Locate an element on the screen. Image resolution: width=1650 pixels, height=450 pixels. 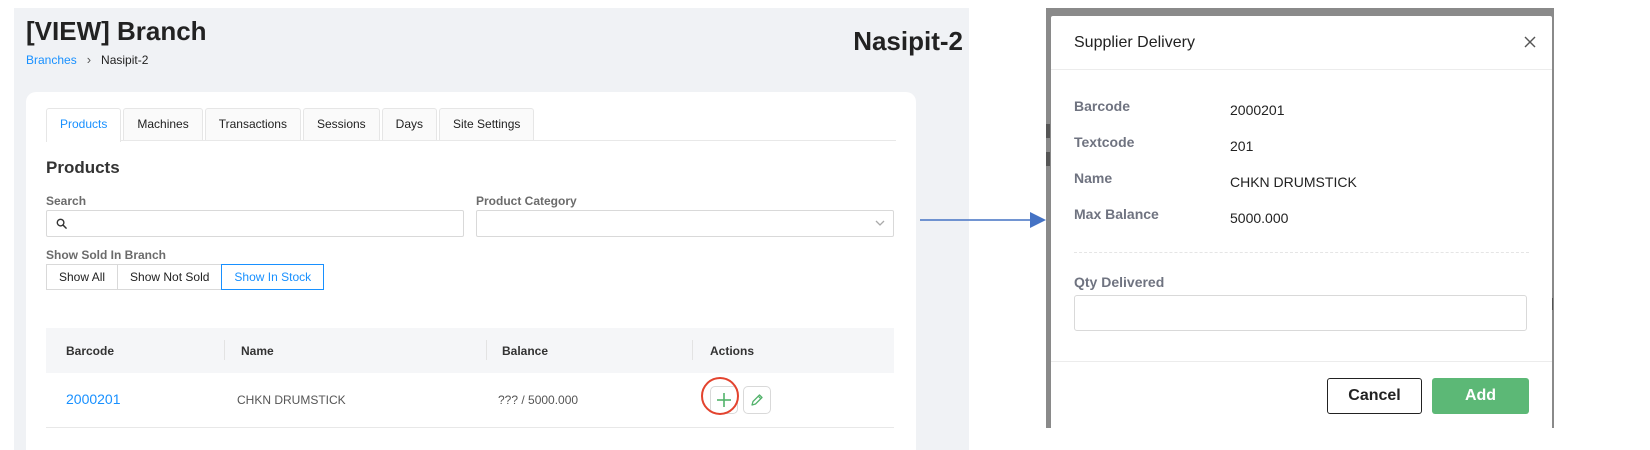
row-balance: ??? / 5000.000 is located at coordinates (538, 400).